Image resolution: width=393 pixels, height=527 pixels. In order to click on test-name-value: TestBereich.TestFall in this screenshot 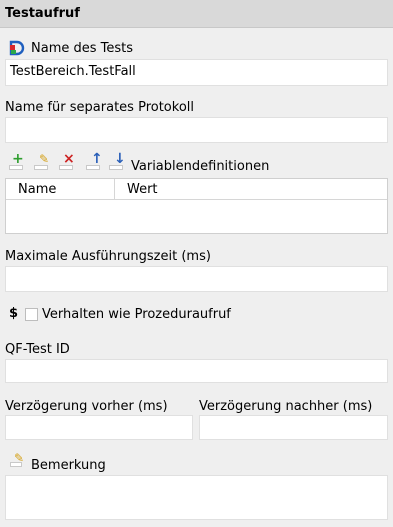, I will do `click(73, 71)`.